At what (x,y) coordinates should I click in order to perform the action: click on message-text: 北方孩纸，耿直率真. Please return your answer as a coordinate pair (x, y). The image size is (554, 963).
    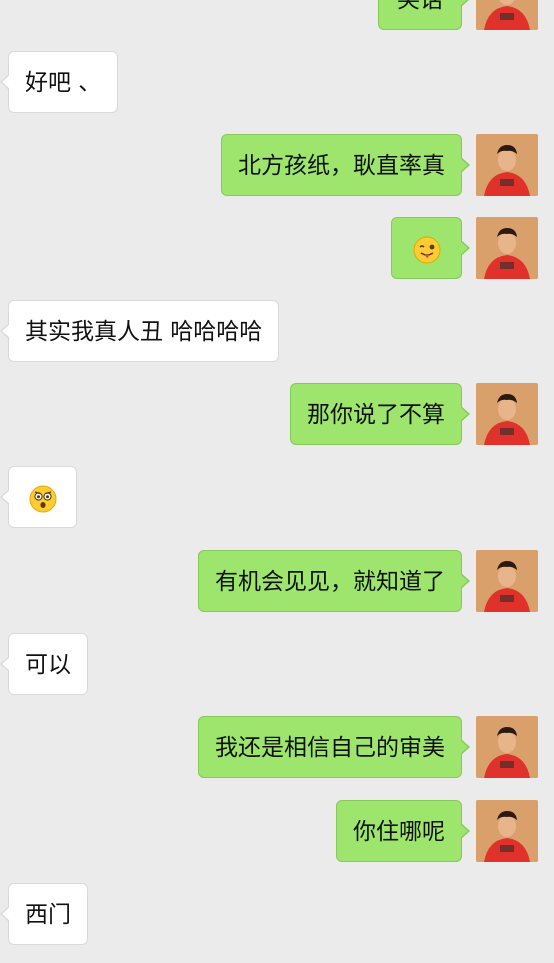
    Looking at the image, I should click on (341, 166).